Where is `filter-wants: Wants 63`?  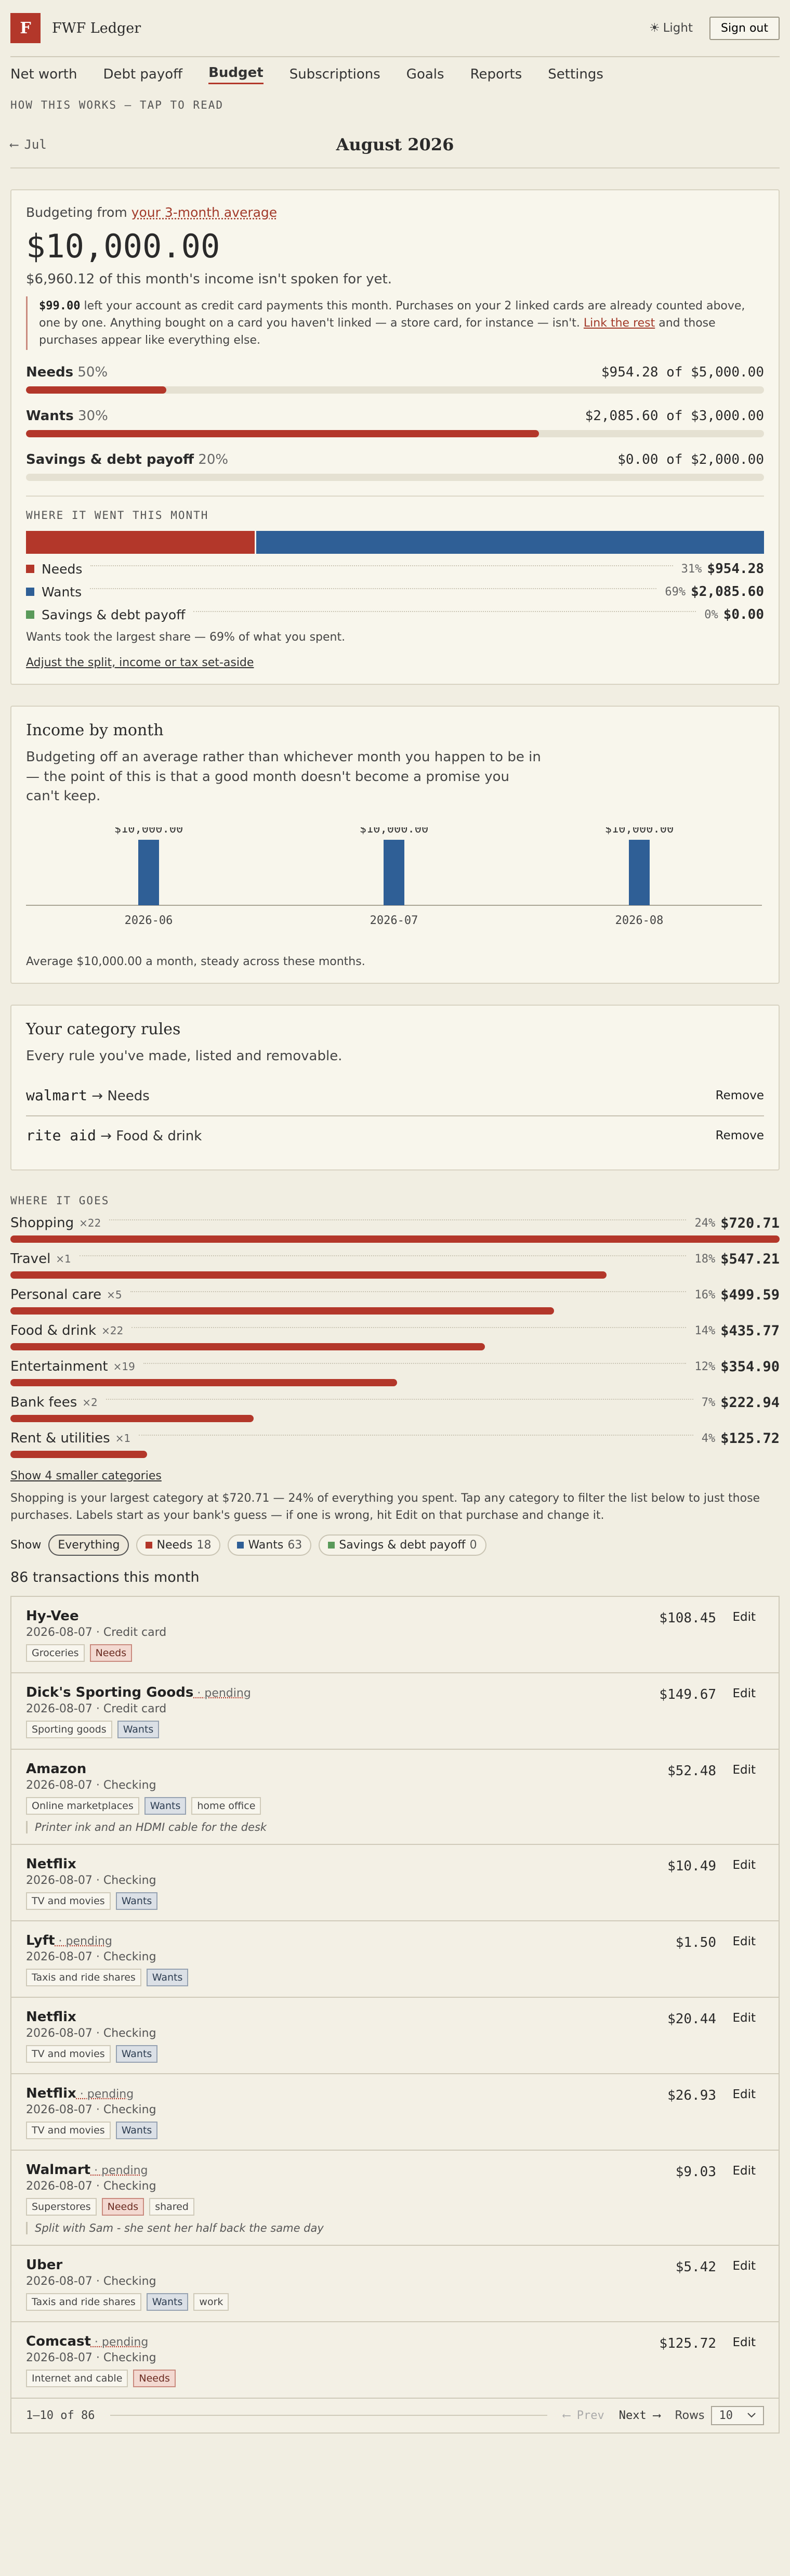
filter-wants: Wants 63 is located at coordinates (270, 1545).